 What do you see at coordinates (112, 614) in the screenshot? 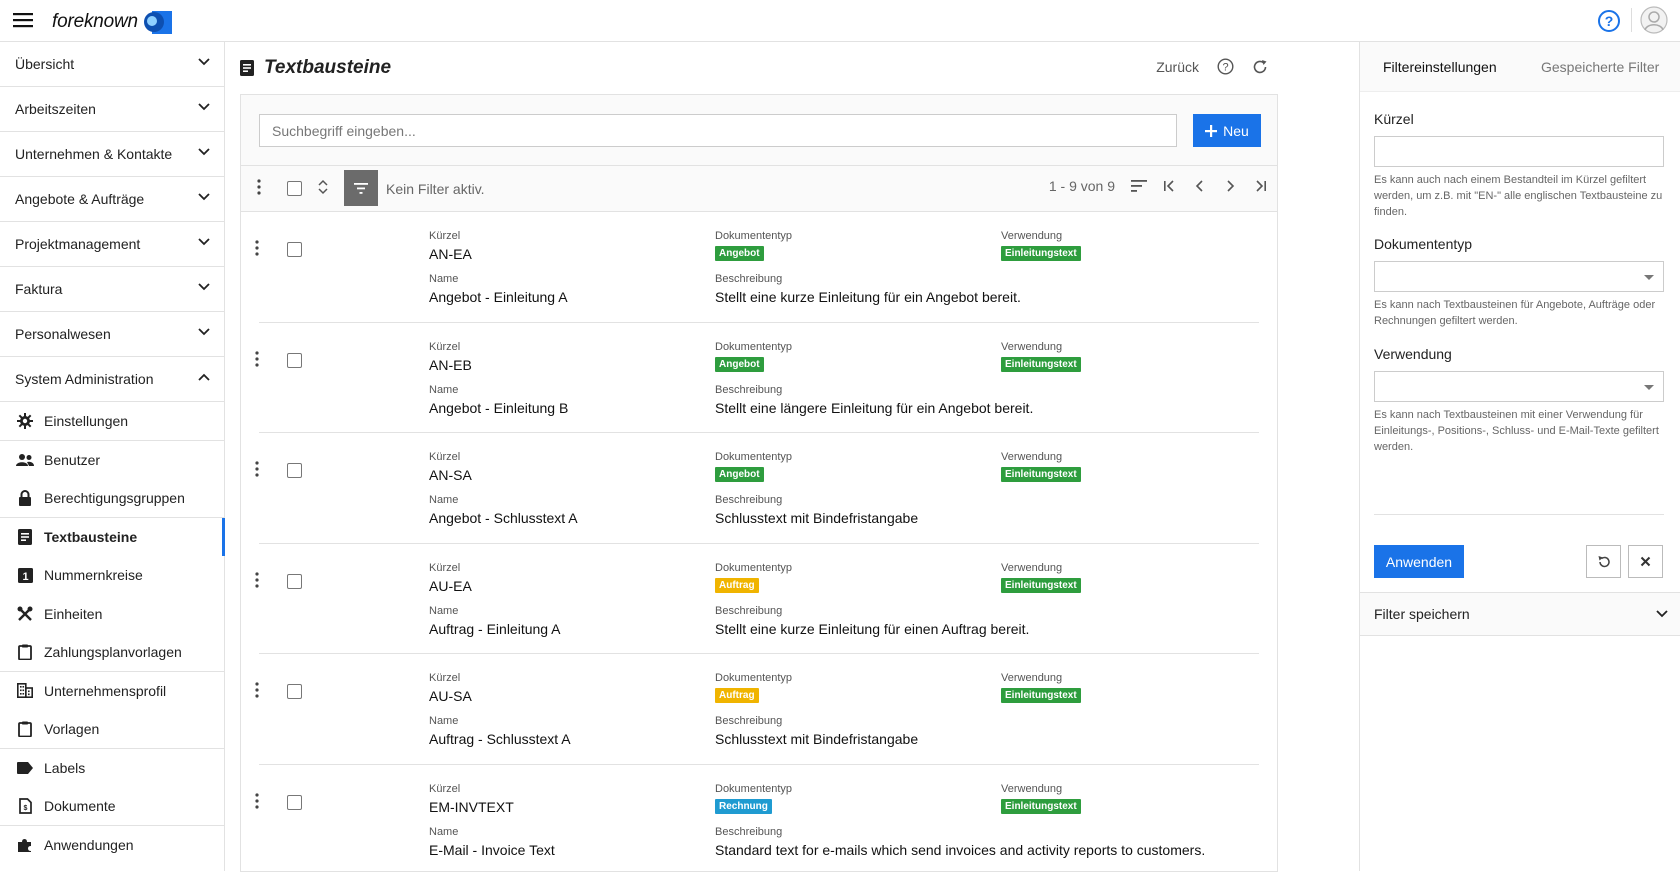
I see `sidebar-item-einheiten: Einheiten` at bounding box center [112, 614].